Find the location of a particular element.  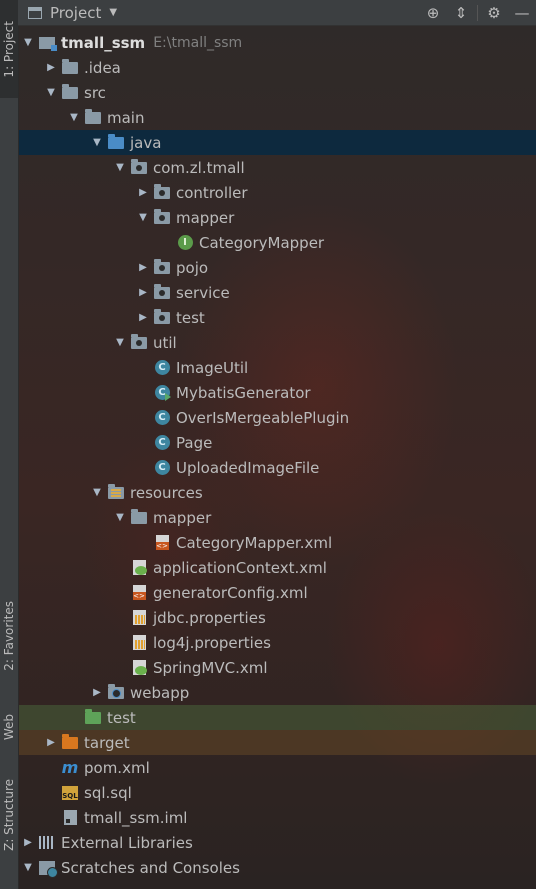

tree-node-webapp: ▶ webapp is located at coordinates (277, 692).